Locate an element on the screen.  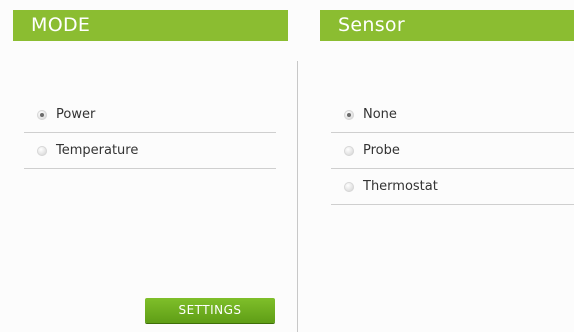
mode-options: Power Temperature is located at coordinates (150, 133).